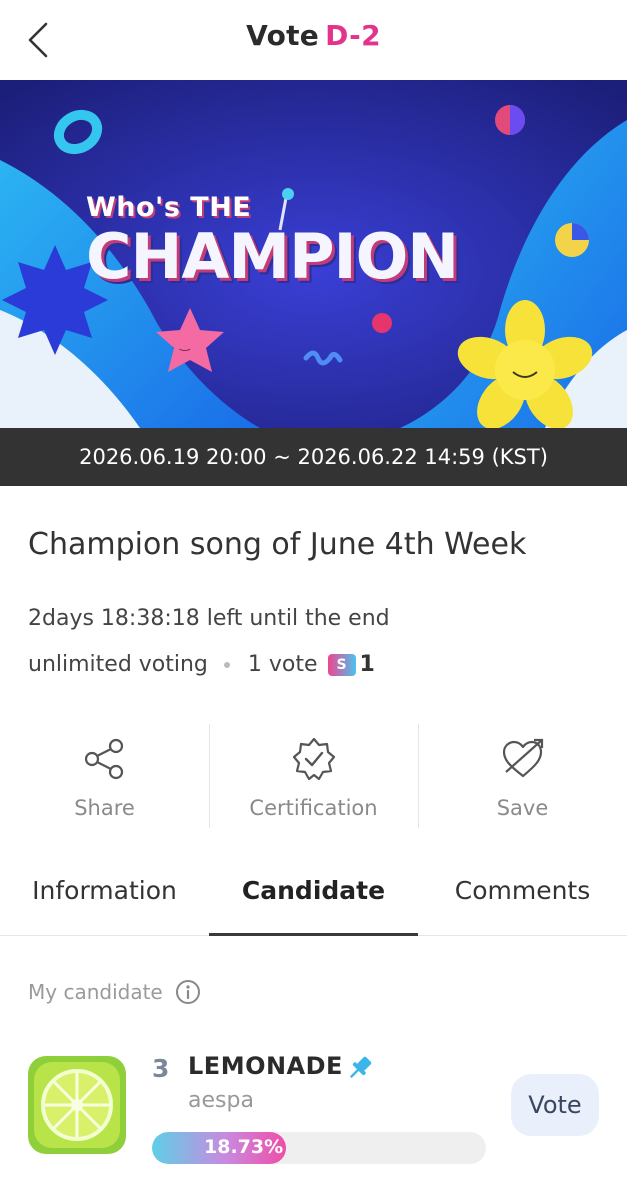  I want to click on save-label: Save, so click(522, 808).